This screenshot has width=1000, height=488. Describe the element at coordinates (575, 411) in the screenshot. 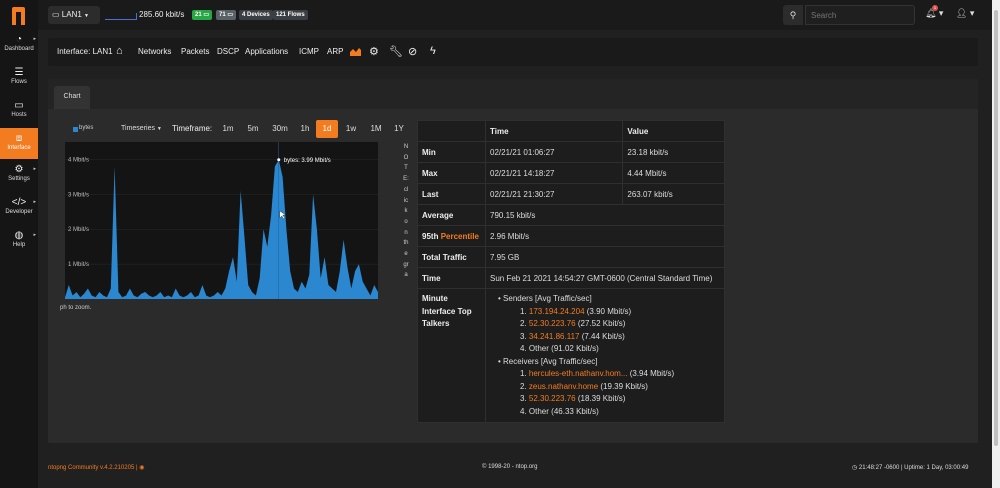

I see `talker-rate: (46.33 Kbit/s)` at that location.